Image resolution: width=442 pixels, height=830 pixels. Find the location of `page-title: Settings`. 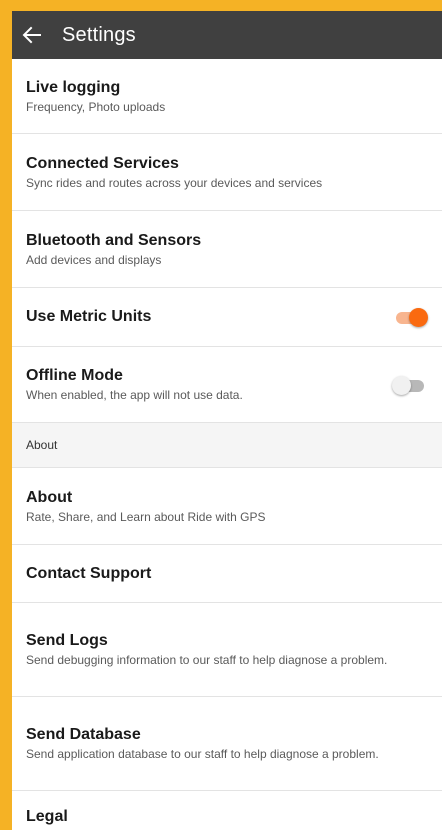

page-title: Settings is located at coordinates (99, 34).